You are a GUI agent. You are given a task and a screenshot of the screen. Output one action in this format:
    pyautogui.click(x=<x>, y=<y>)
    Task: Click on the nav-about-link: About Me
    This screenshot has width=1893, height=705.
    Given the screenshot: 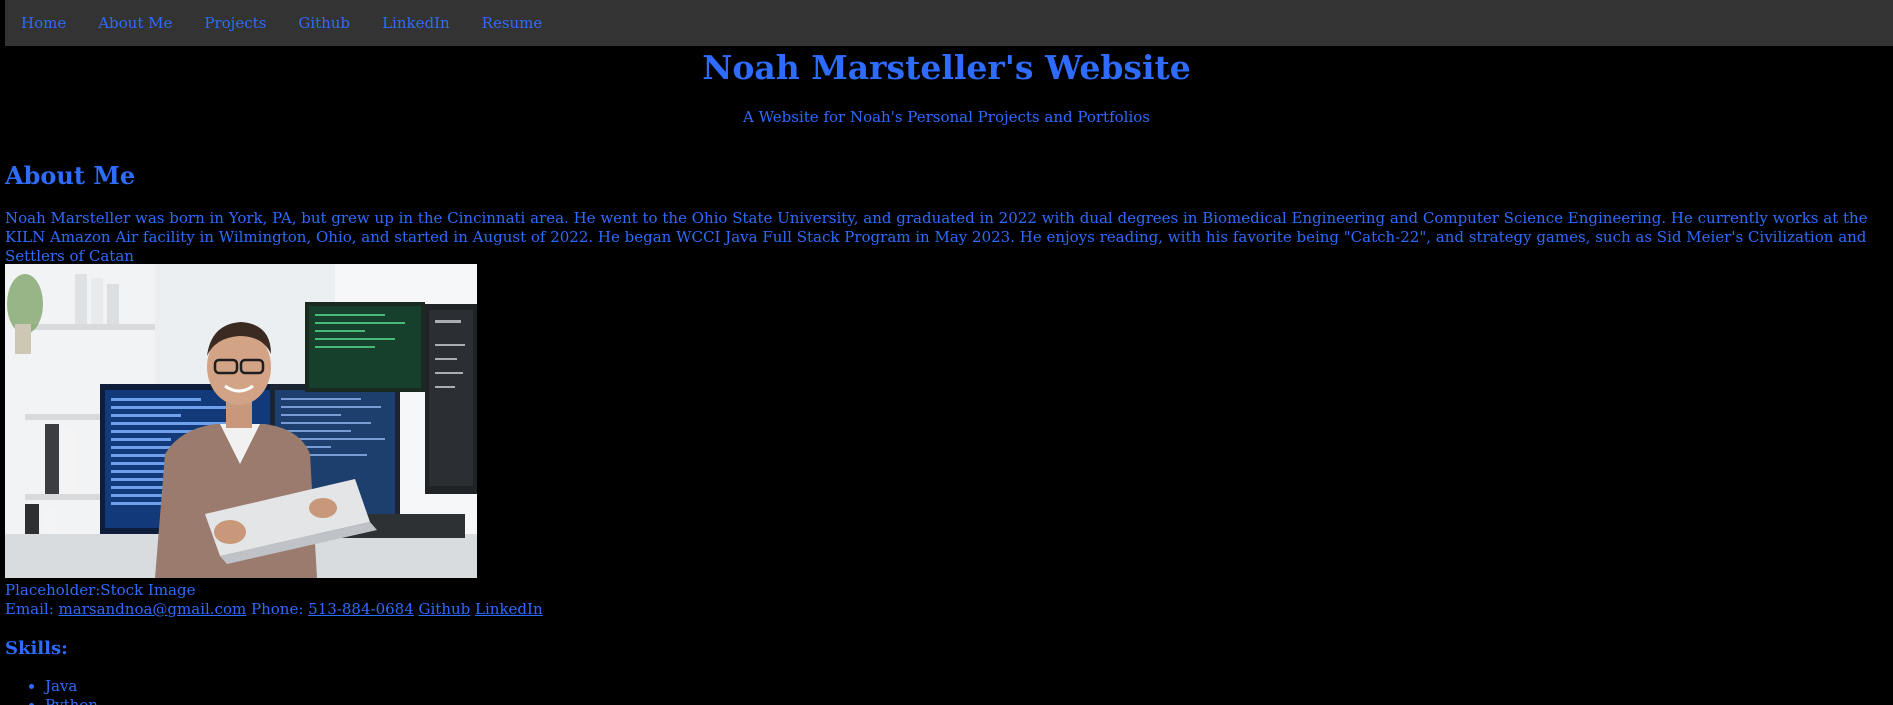 What is the action you would take?
    pyautogui.click(x=135, y=23)
    